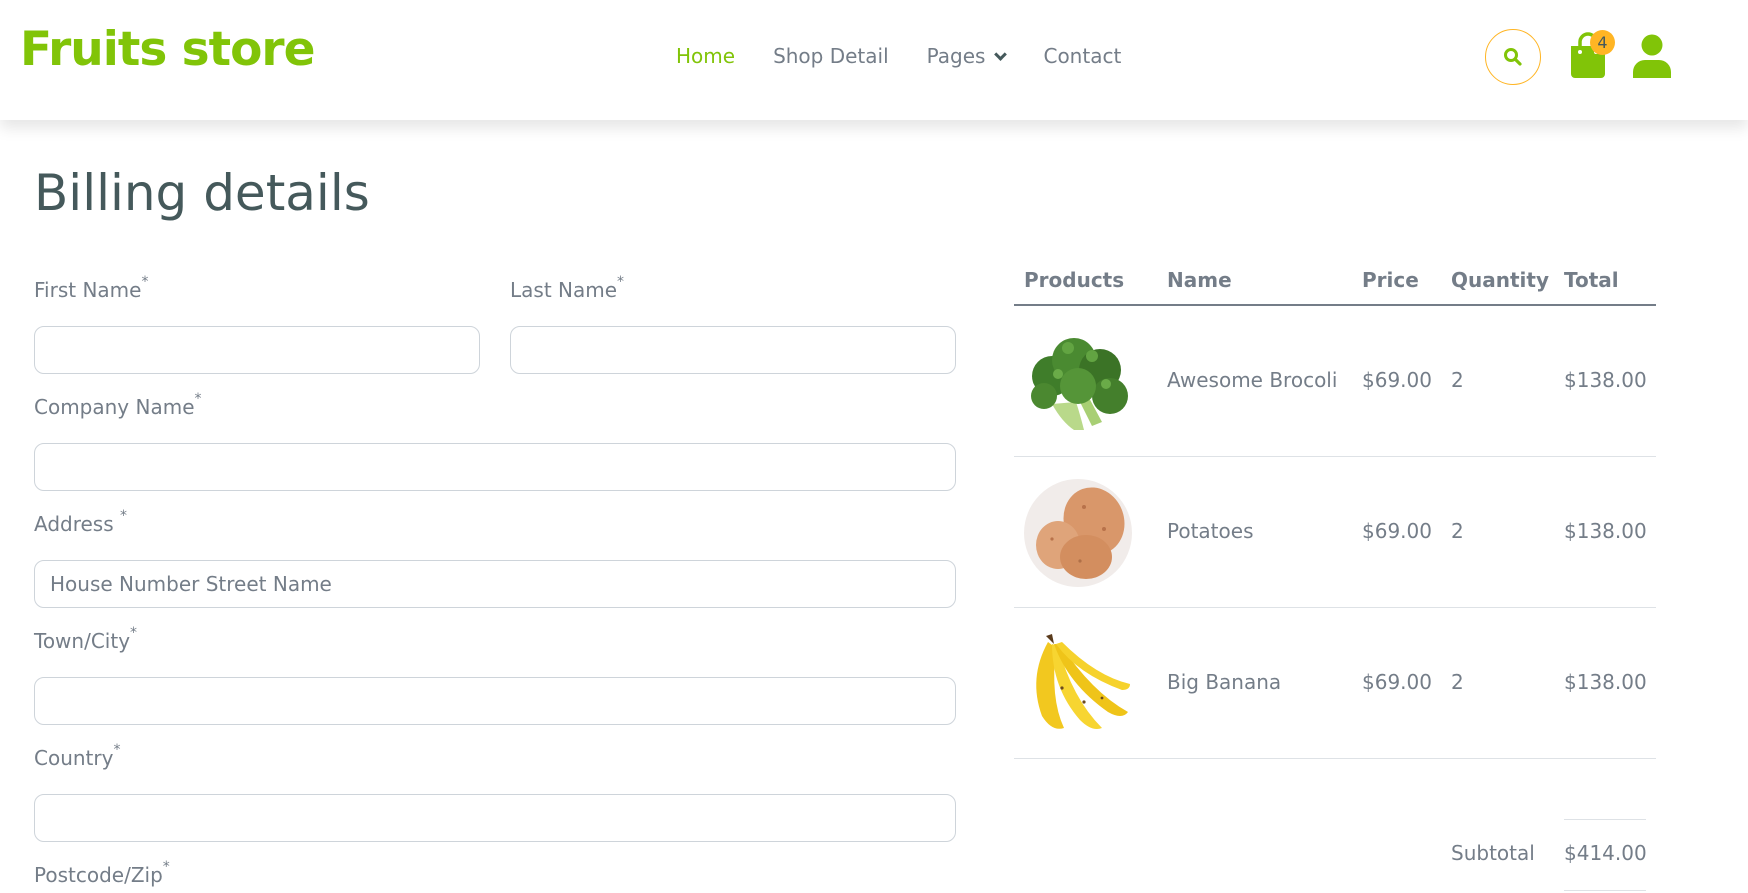 The width and height of the screenshot is (1748, 893). Describe the element at coordinates (1605, 890) in the screenshot. I see `subtotal-divider-bottom` at that location.